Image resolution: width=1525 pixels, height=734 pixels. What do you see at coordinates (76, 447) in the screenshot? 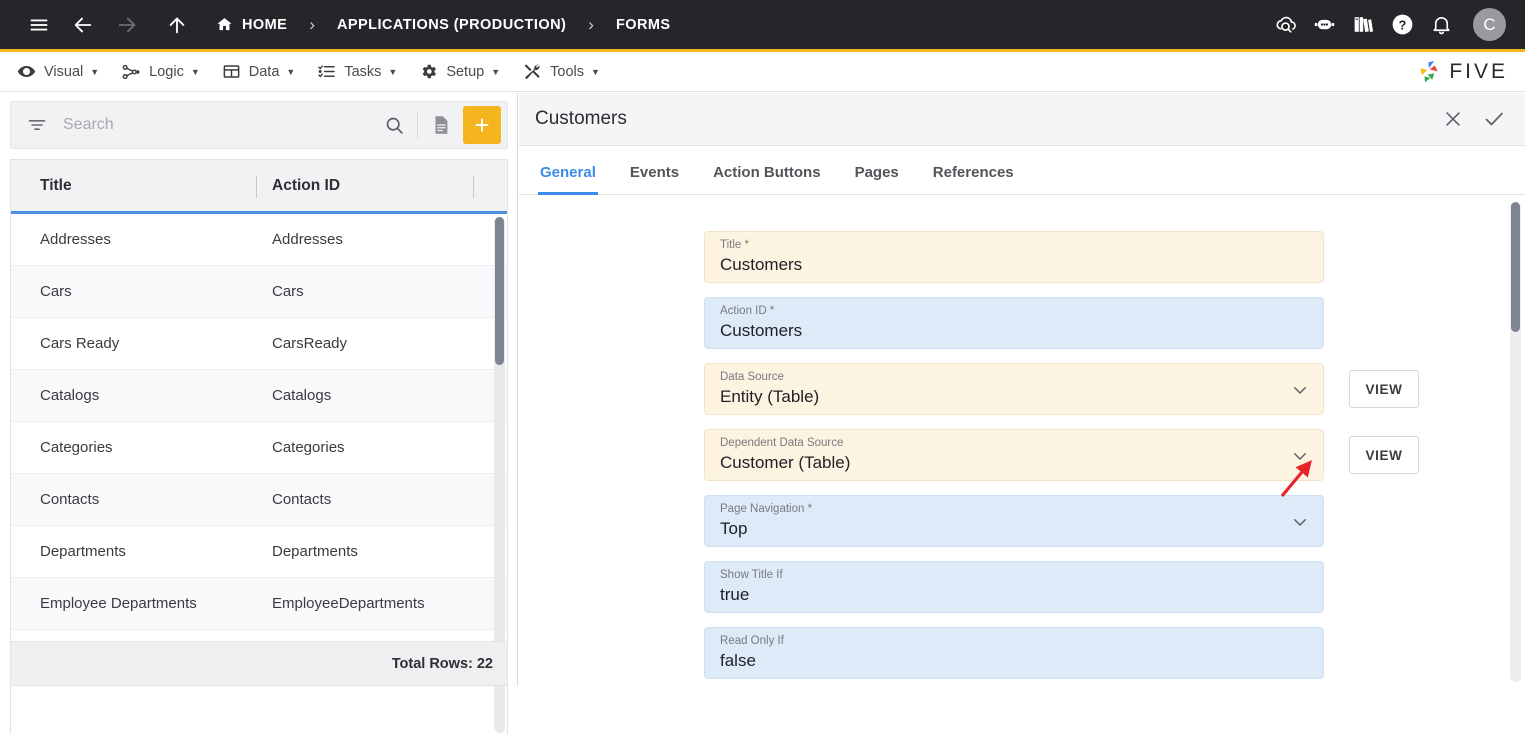
I see `cell-title: Categories` at bounding box center [76, 447].